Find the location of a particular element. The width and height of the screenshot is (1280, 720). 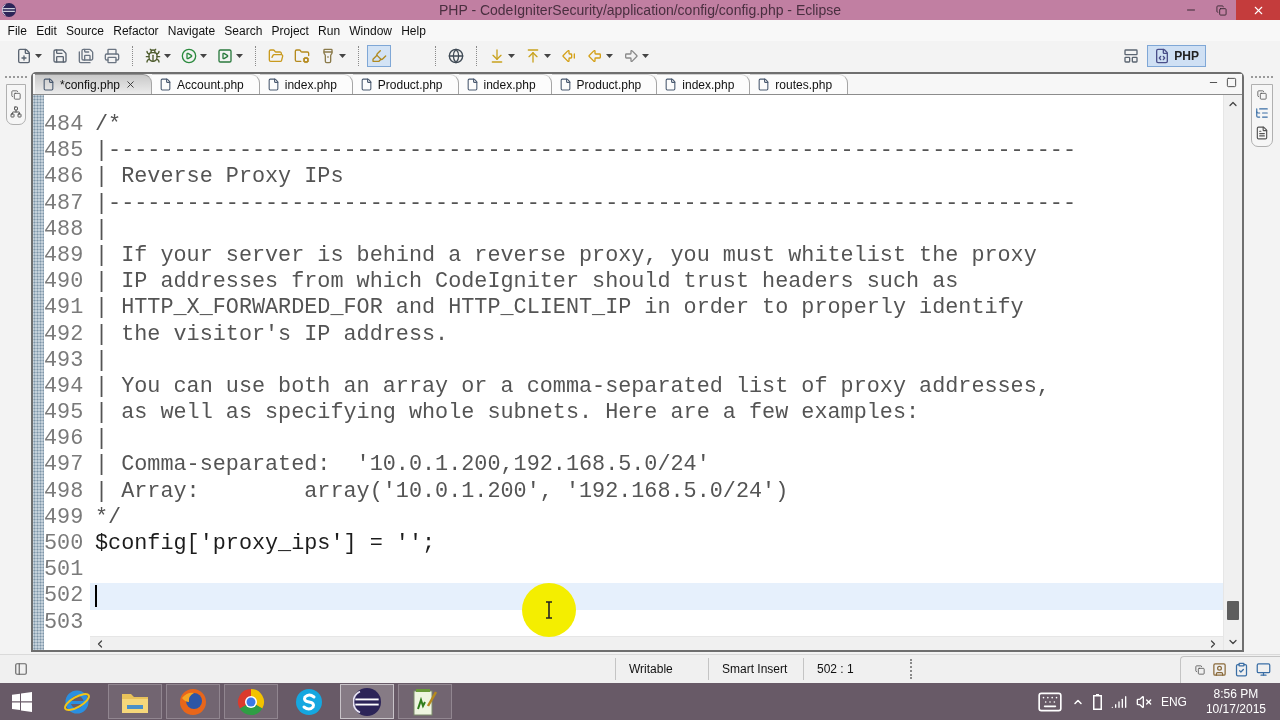

monitor-icon is located at coordinates (1263, 669).